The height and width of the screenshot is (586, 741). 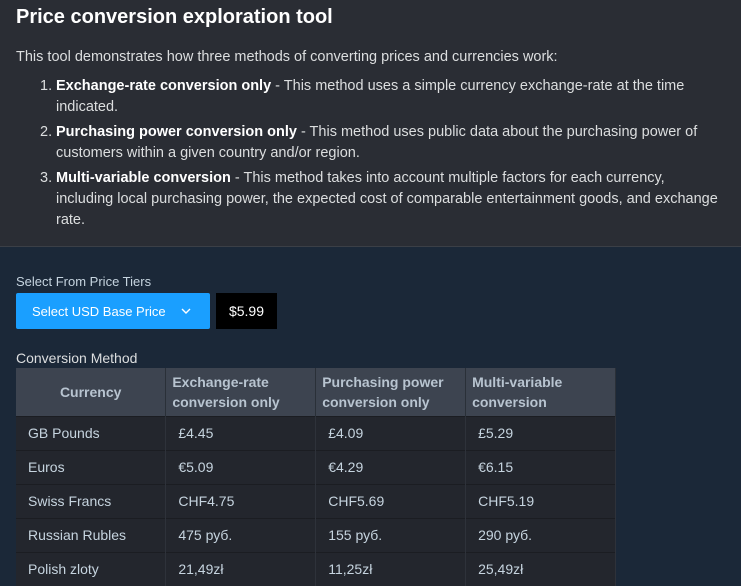 What do you see at coordinates (540, 534) in the screenshot?
I see `multi-variable-cell: 290 руб.` at bounding box center [540, 534].